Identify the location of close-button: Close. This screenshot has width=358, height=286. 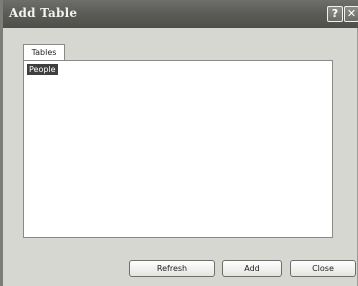
(323, 268).